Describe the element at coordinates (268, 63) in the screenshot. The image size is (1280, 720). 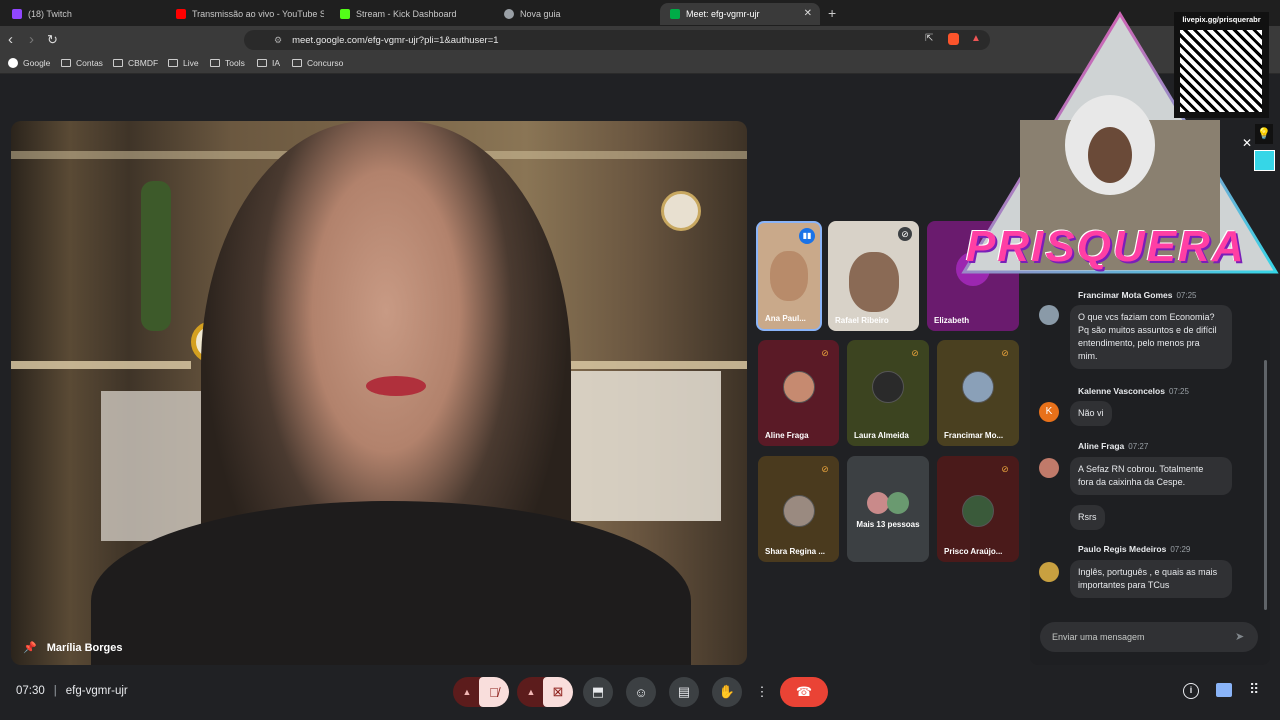
I see `bookmark-ia: IA` at that location.